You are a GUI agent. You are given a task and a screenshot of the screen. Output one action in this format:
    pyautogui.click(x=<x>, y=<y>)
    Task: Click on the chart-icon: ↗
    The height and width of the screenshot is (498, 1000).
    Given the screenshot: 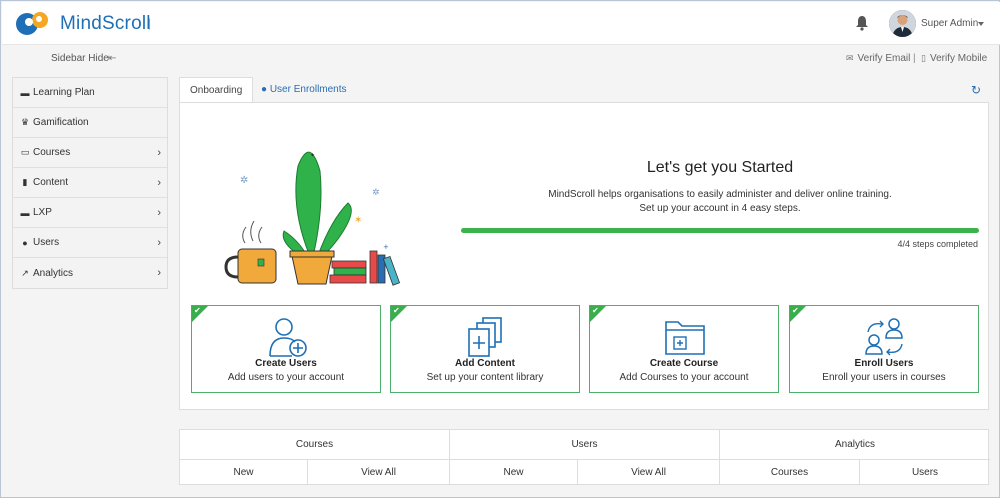 What is the action you would take?
    pyautogui.click(x=25, y=272)
    